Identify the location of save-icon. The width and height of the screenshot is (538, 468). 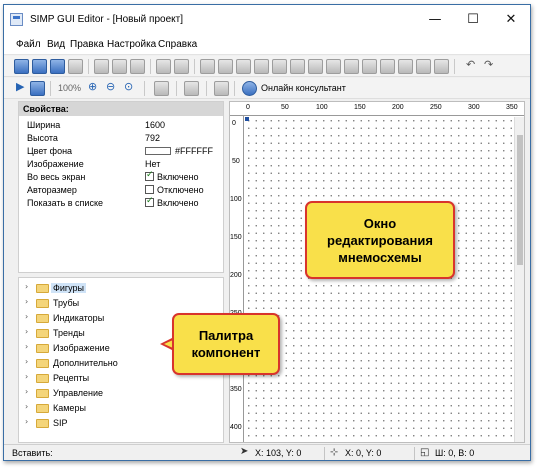
(57, 66).